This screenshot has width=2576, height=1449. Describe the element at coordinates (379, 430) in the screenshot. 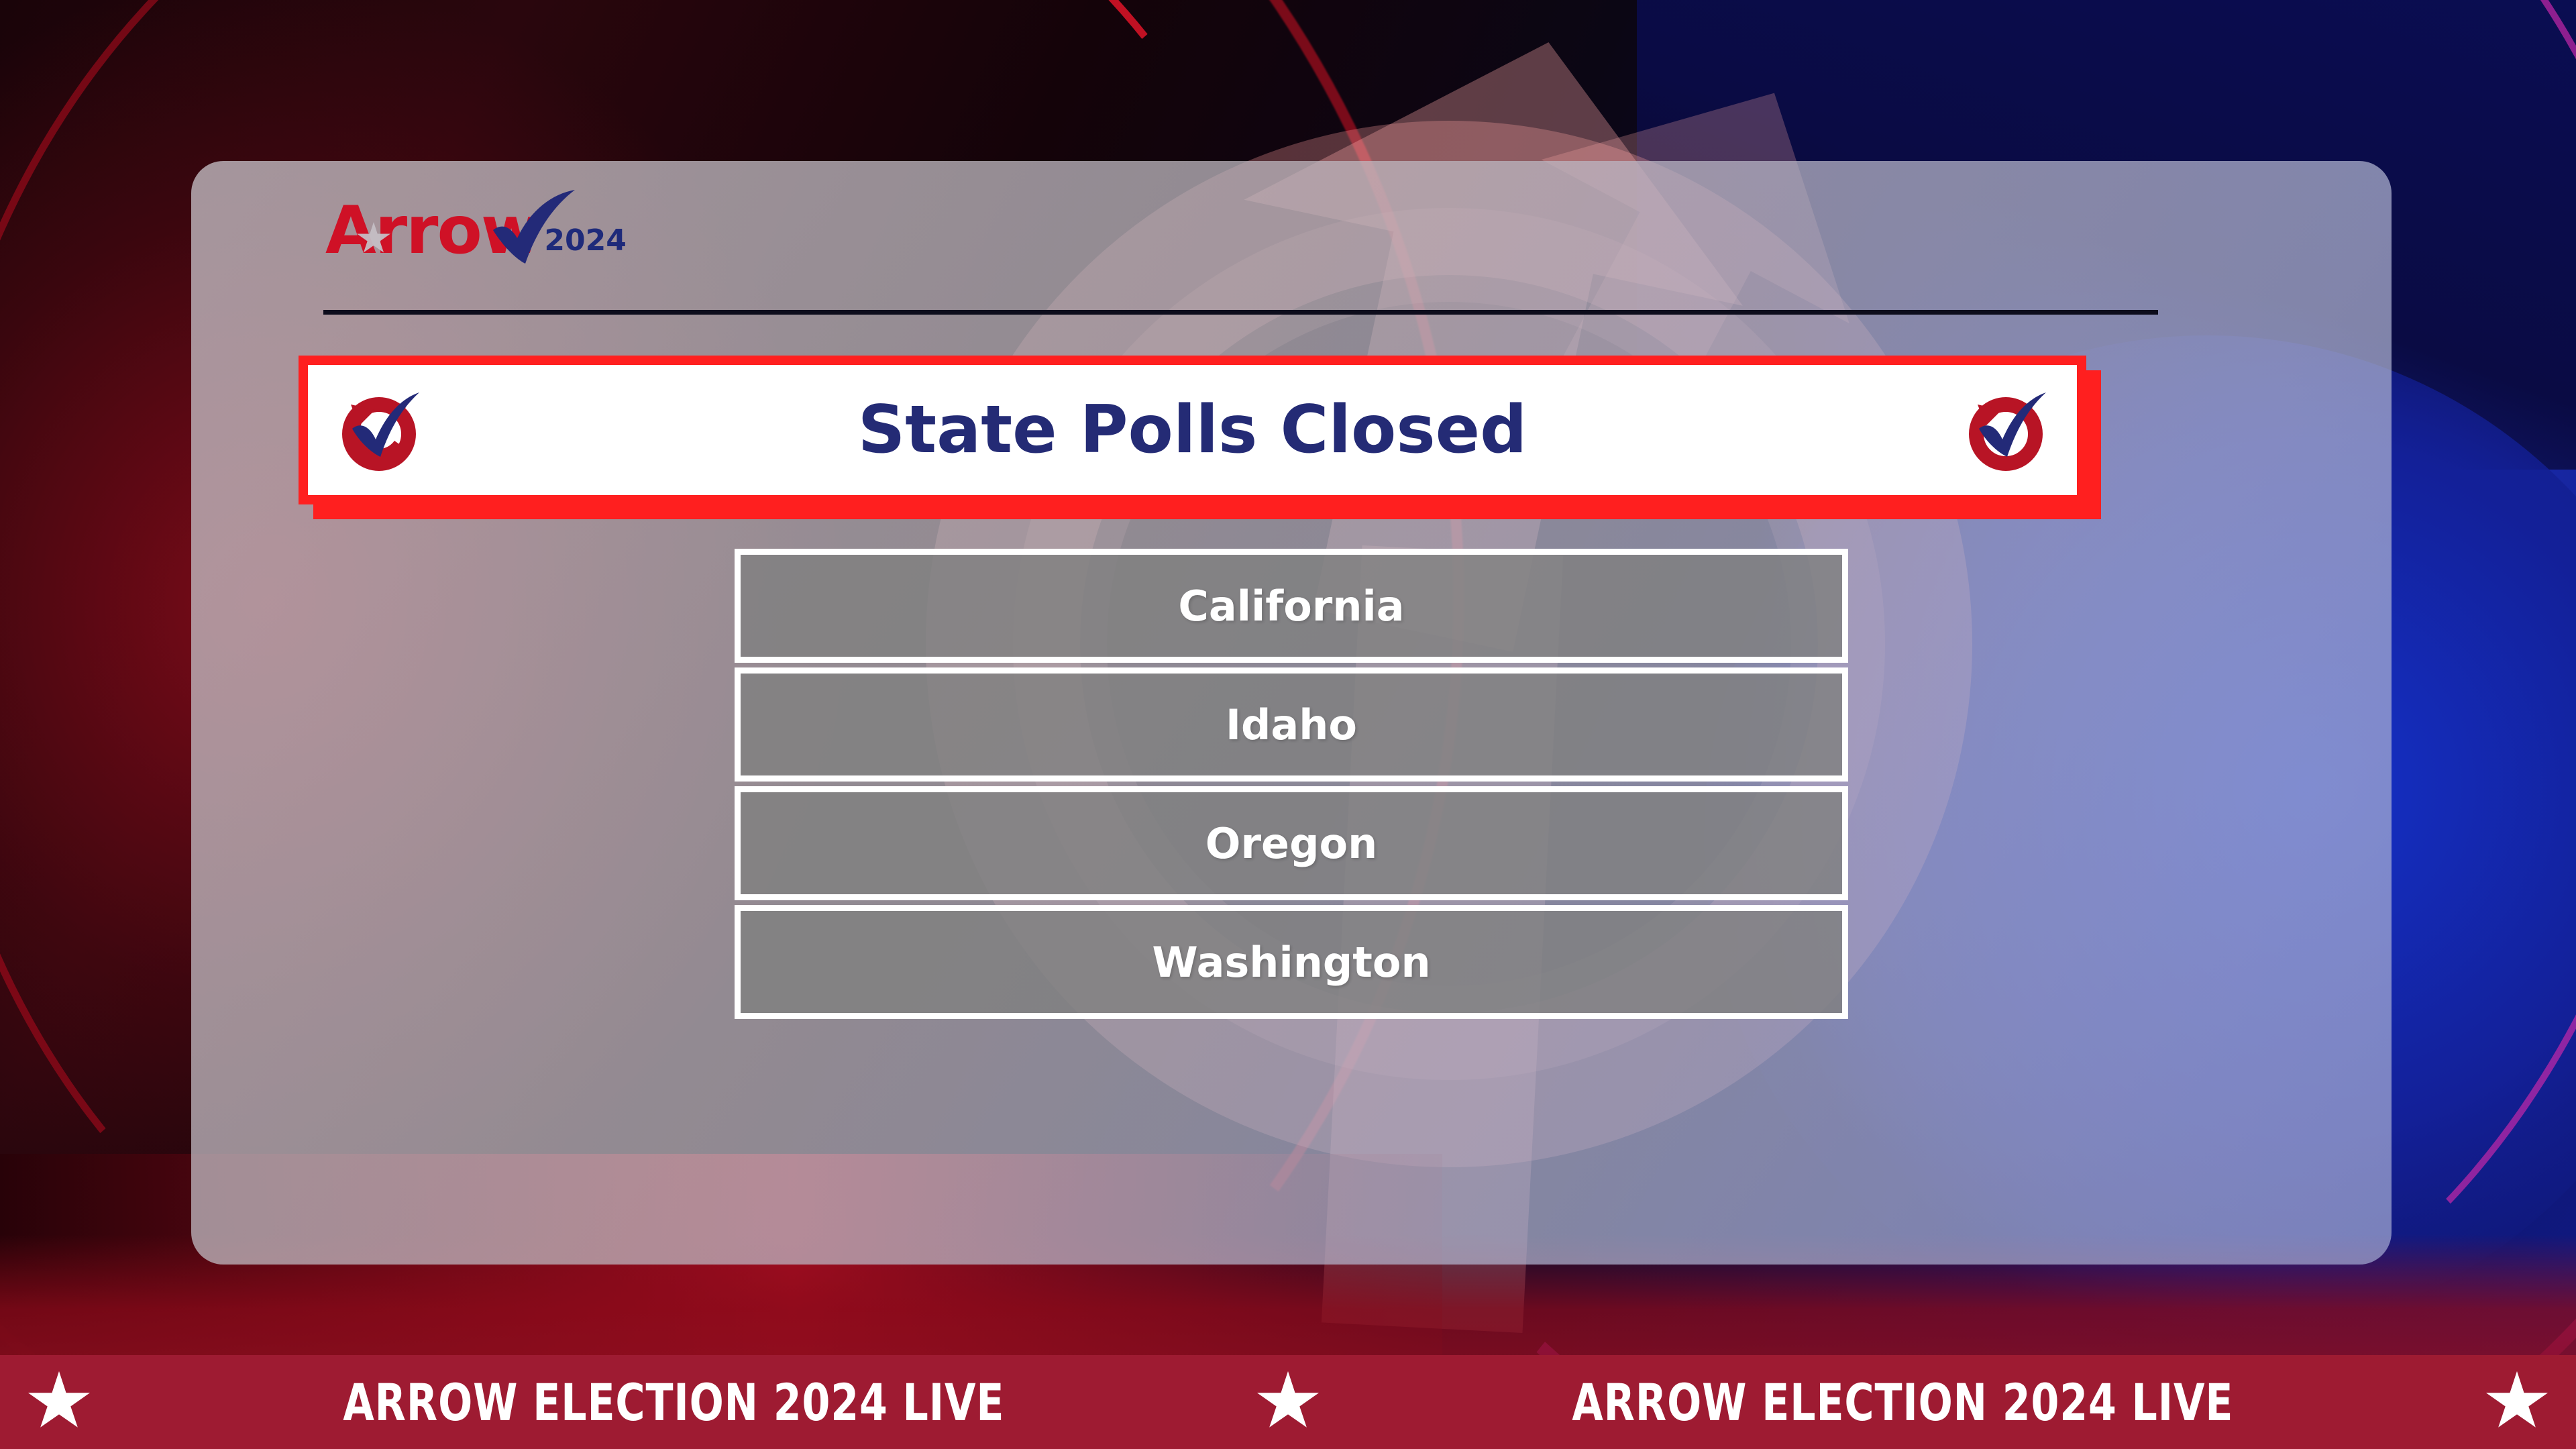

I see `circular-arrow-check-icon-left` at that location.